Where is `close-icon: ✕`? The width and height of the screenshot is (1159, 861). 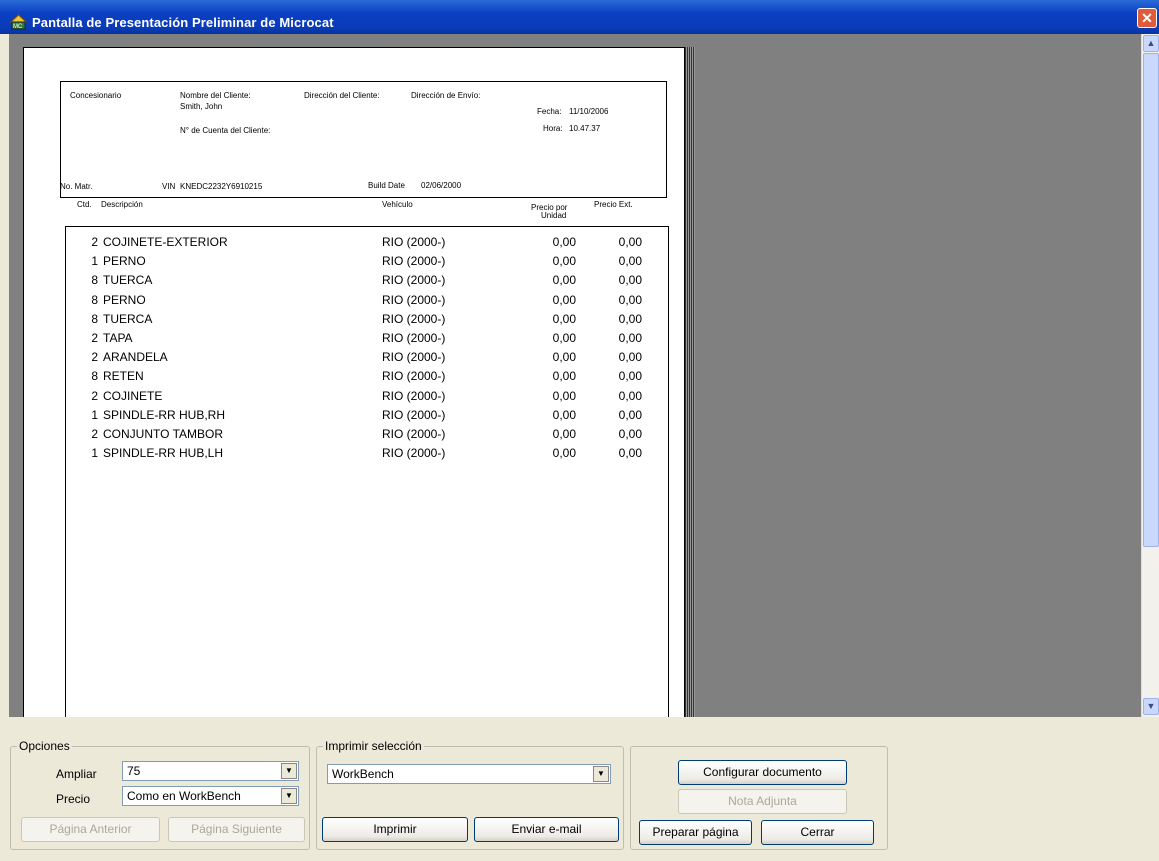
close-icon: ✕ is located at coordinates (1147, 18).